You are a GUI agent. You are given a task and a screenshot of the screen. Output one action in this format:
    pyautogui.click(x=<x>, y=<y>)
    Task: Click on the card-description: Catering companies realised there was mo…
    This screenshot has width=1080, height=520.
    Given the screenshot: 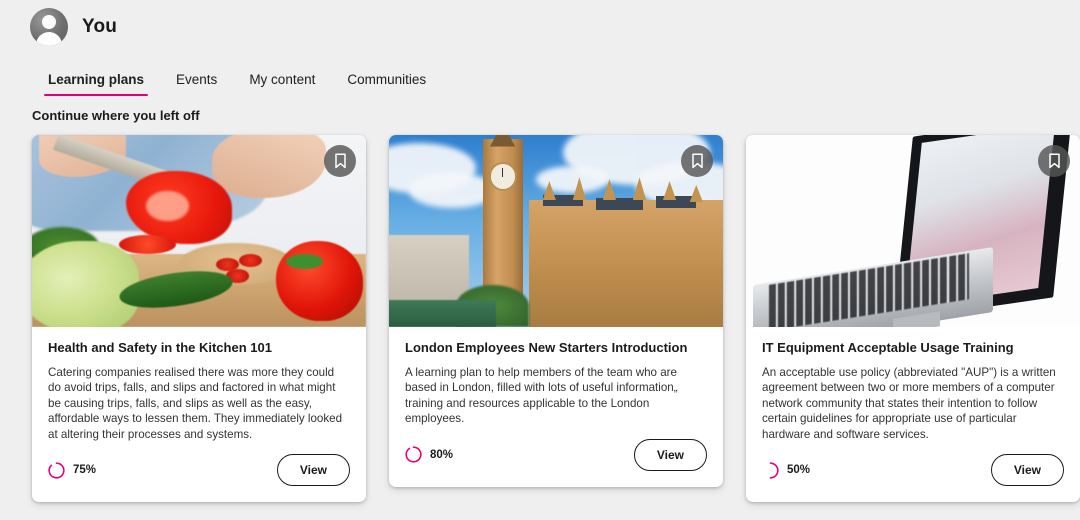 What is the action you would take?
    pyautogui.click(x=195, y=403)
    